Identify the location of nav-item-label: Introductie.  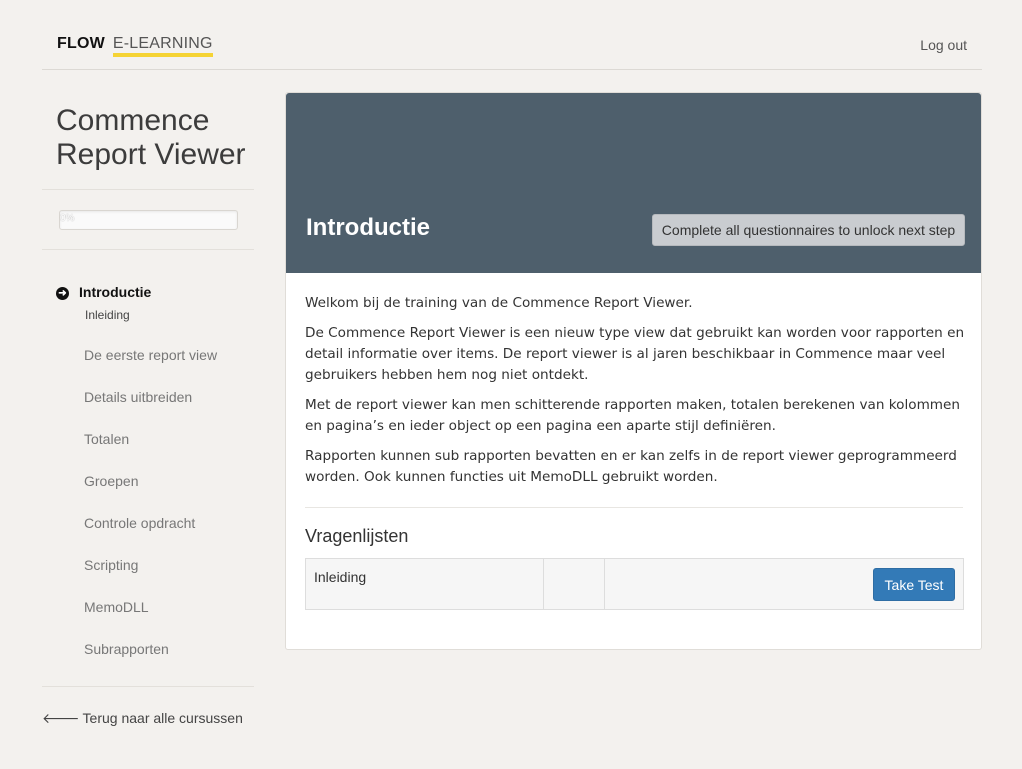
(115, 292).